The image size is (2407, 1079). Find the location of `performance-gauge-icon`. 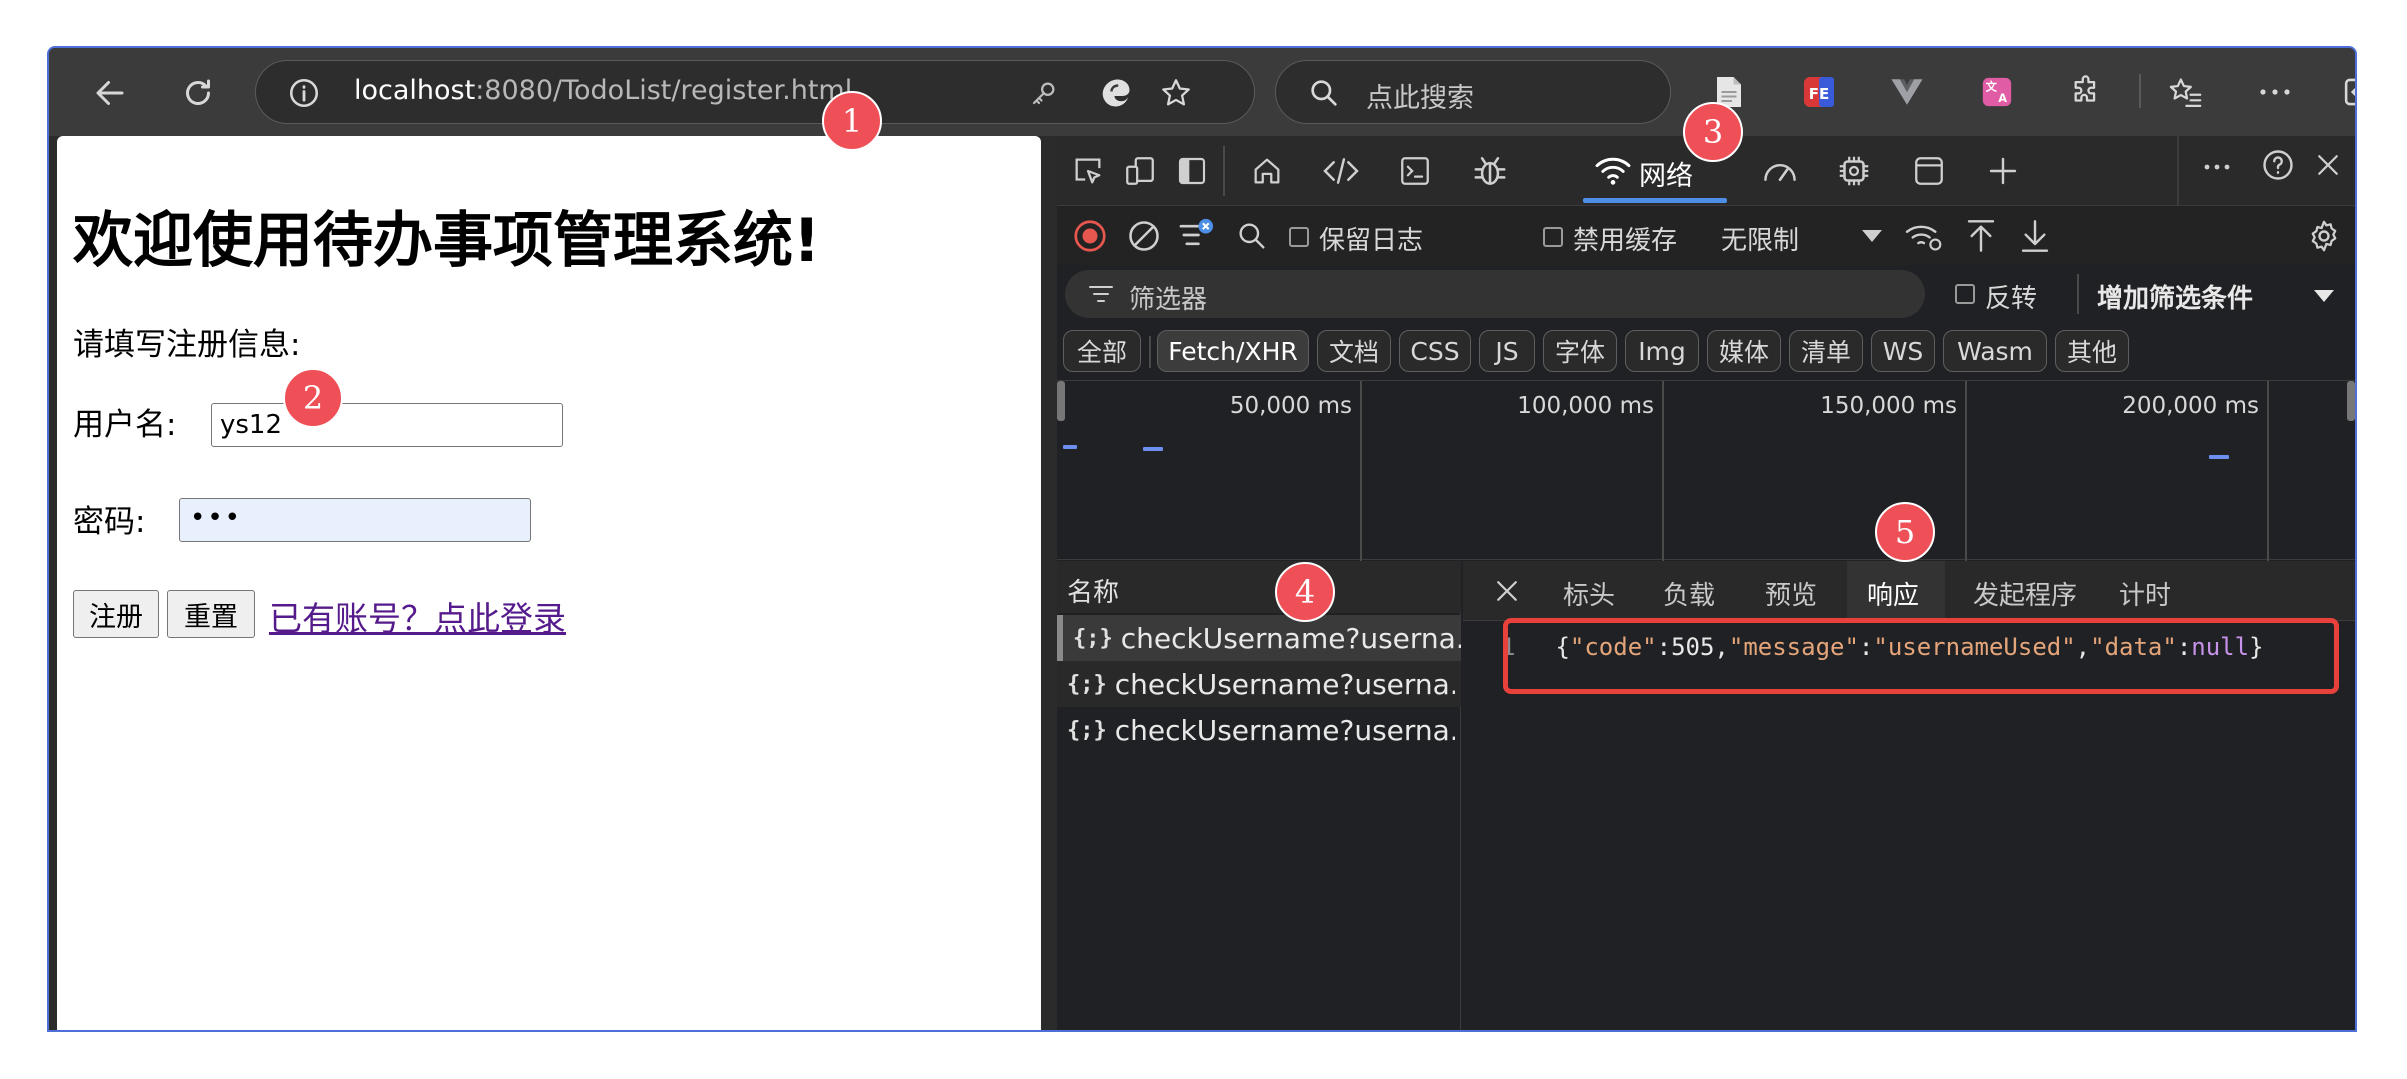

performance-gauge-icon is located at coordinates (1780, 171).